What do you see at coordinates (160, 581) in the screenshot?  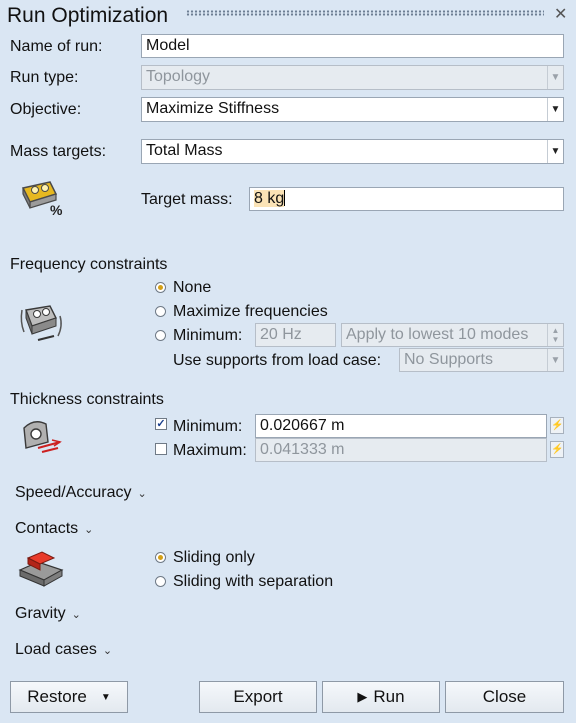 I see `sliding-separation-radio` at bounding box center [160, 581].